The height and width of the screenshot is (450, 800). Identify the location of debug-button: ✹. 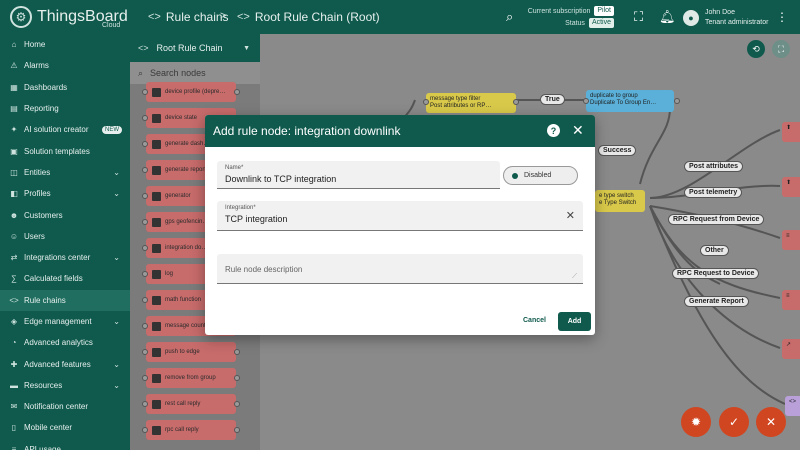
(696, 422).